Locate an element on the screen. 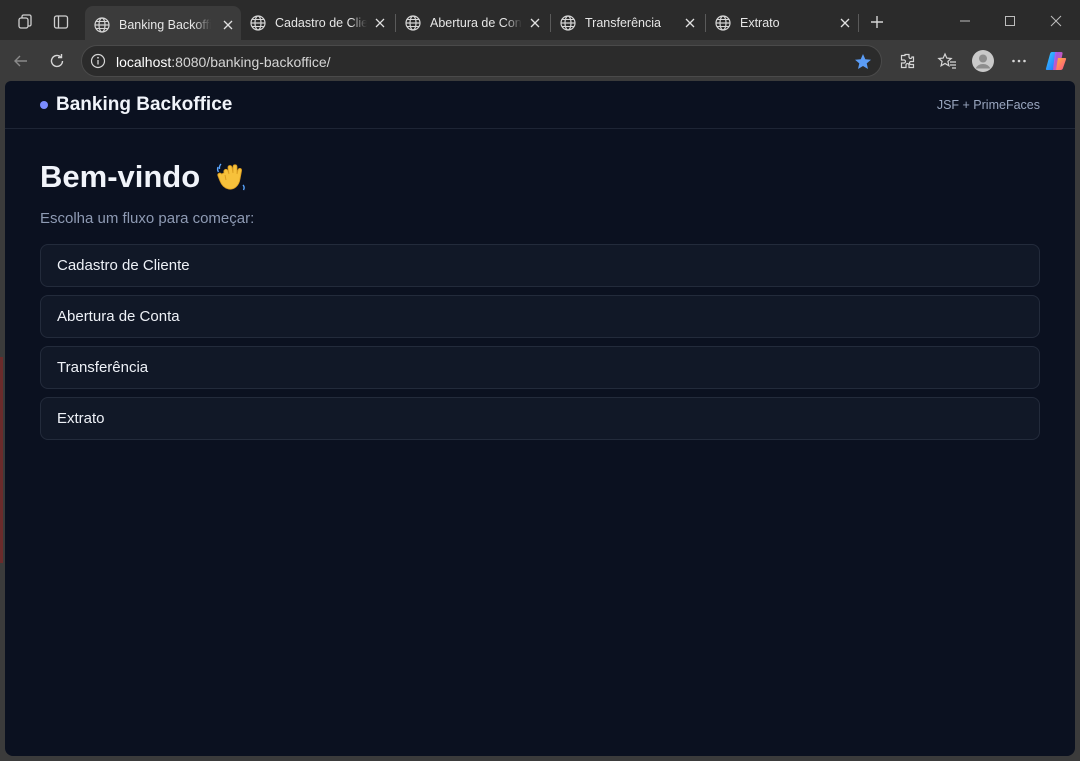 This screenshot has width=1080, height=761. waving-hand-icon is located at coordinates (231, 177).